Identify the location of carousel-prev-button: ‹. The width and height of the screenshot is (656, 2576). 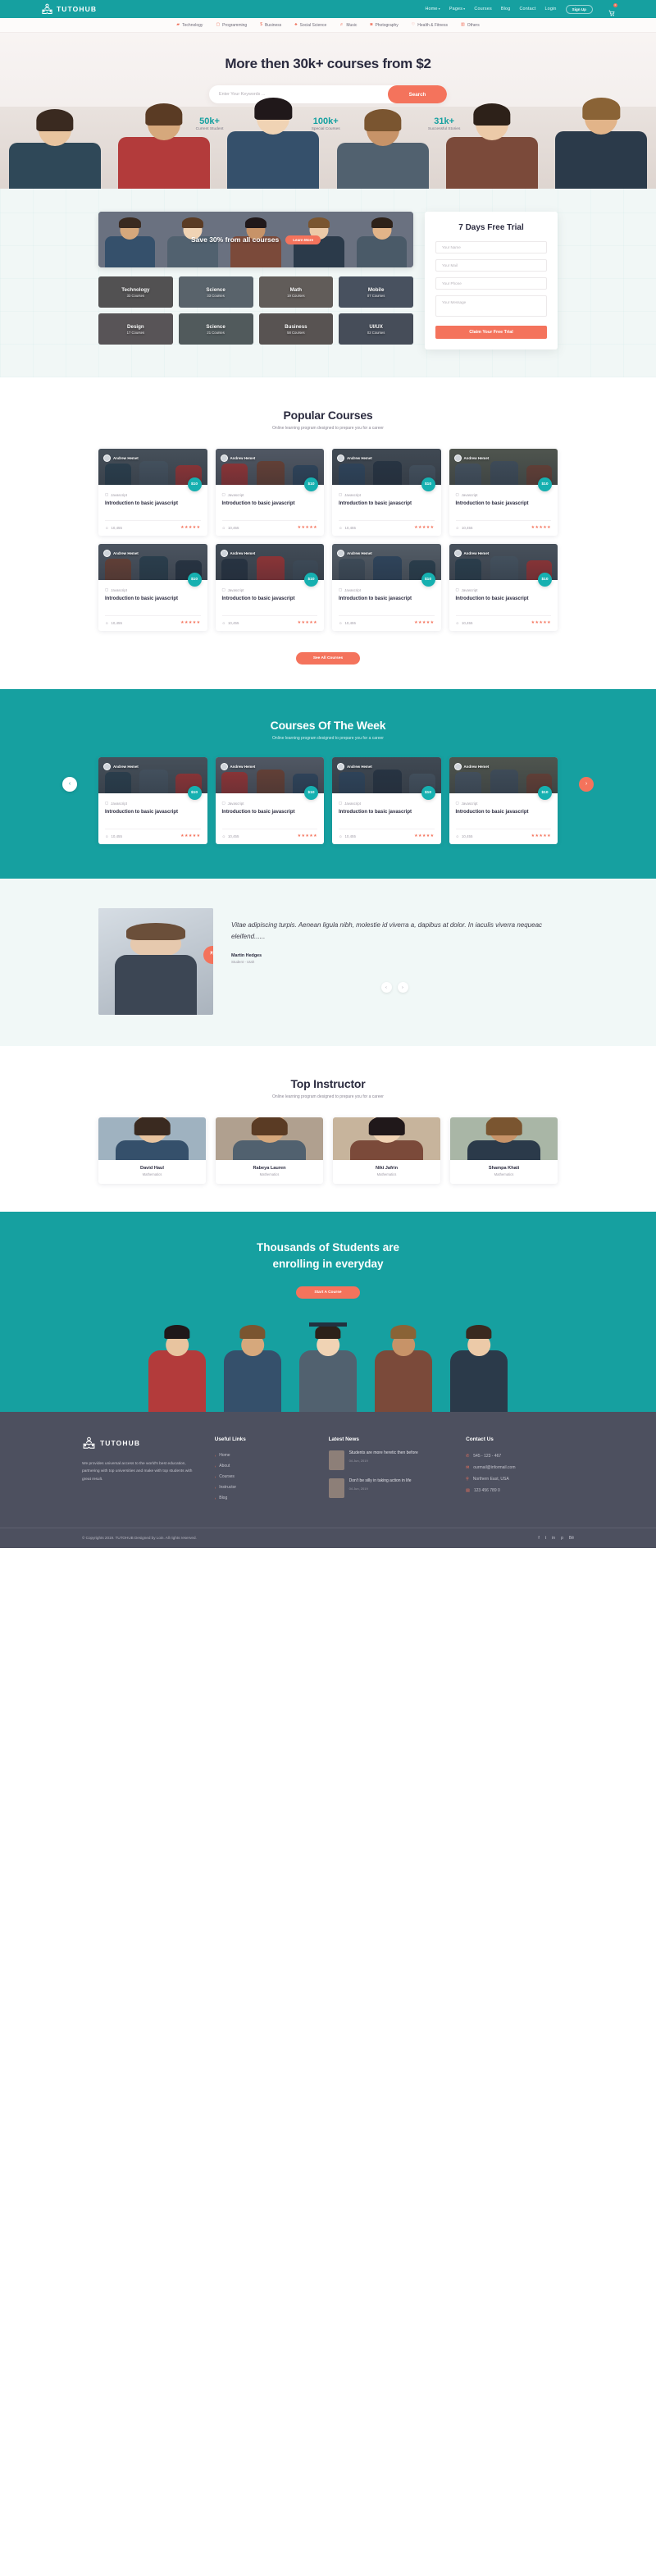
(69, 784).